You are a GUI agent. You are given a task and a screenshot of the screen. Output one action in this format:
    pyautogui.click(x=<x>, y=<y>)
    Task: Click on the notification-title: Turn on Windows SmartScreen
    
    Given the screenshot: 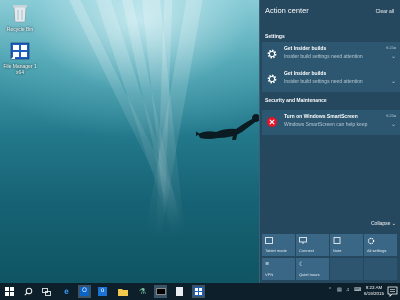 What is the action you would take?
    pyautogui.click(x=321, y=117)
    